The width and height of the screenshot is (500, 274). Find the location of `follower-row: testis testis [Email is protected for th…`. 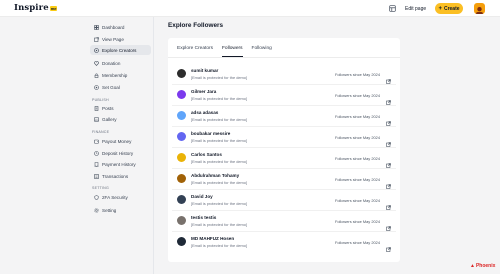

follower-row: testis testis [Email is protected for th… is located at coordinates (284, 221).